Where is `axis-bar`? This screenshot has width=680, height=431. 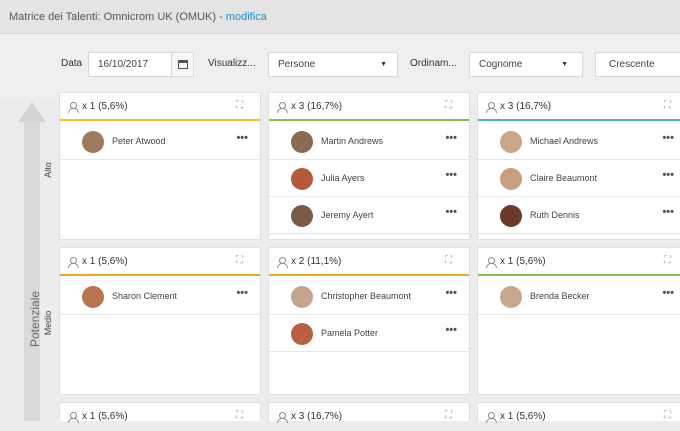
axis-bar is located at coordinates (32, 271).